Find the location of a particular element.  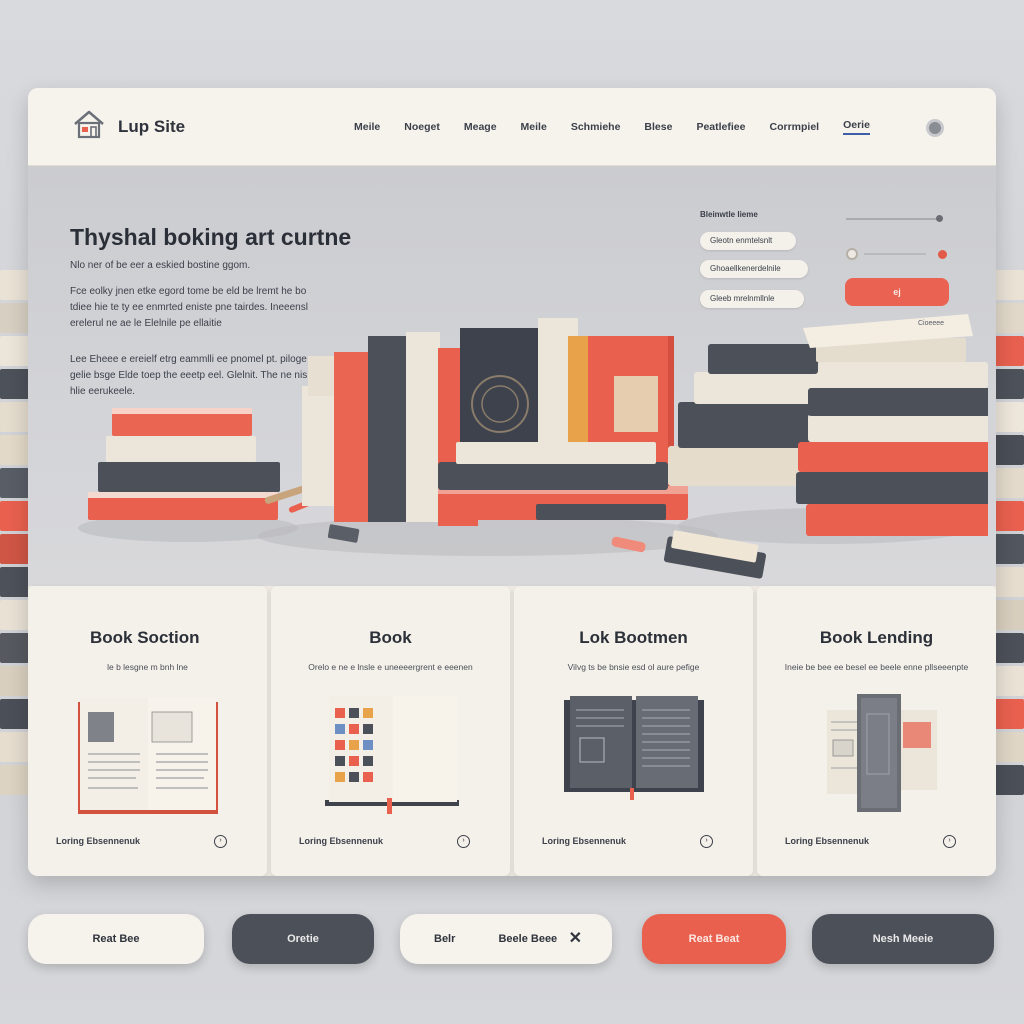

chip-label: Belr is located at coordinates (445, 939).